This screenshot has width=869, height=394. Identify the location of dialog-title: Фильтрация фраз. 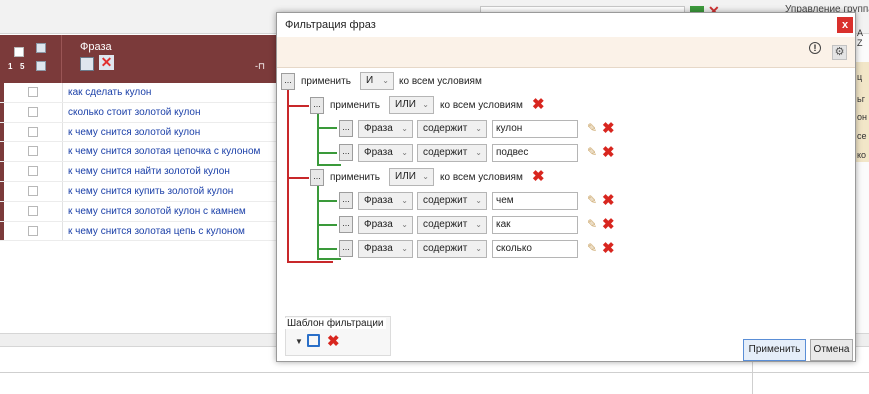
(330, 25).